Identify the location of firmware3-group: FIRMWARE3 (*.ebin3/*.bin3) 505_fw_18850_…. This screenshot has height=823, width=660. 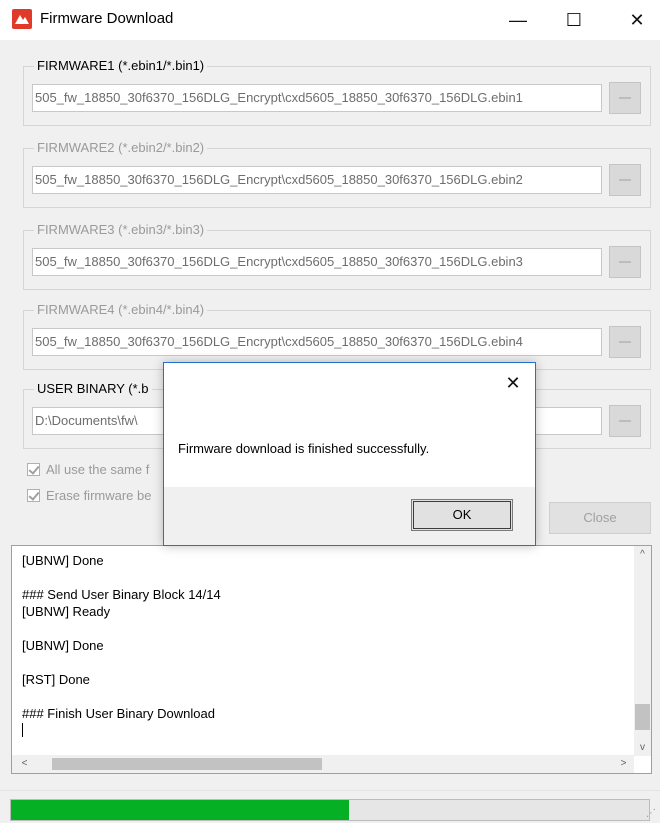
(337, 256).